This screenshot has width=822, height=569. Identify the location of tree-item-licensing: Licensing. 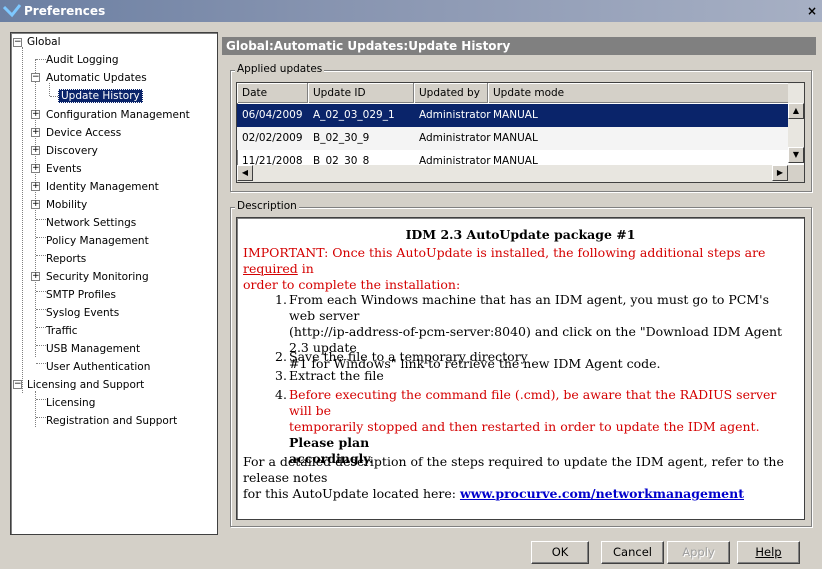
(70, 403).